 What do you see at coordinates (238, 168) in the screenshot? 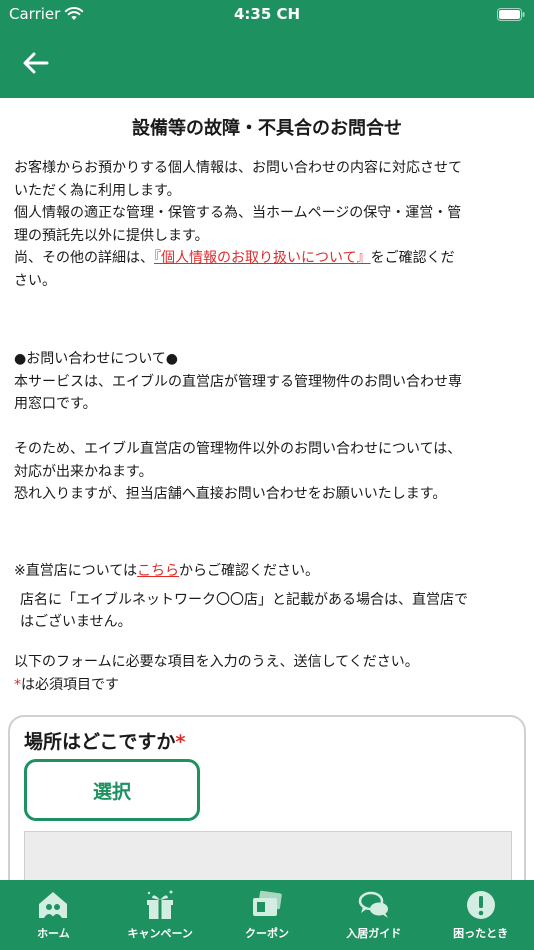
I see `privacy-line: お客様からお預かりする個人情報は、お問い合わせの内容に対応させて` at bounding box center [238, 168].